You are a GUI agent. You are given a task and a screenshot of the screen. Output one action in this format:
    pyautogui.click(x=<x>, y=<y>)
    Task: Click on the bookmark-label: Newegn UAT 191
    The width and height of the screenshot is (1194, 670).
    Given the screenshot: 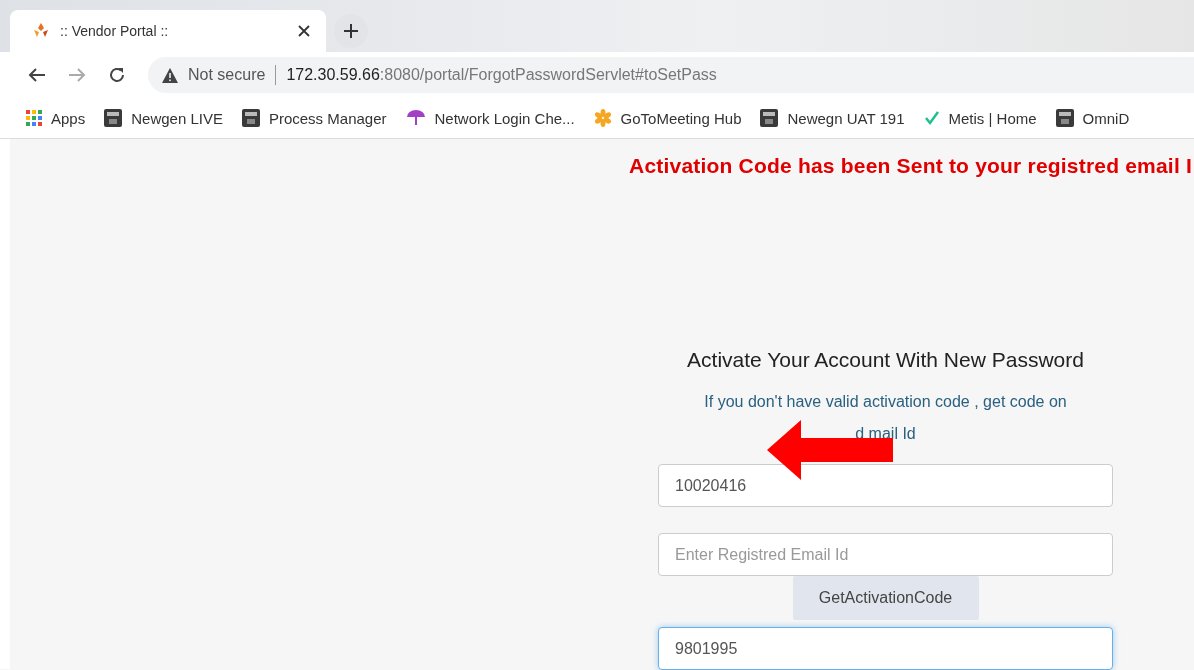 What is the action you would take?
    pyautogui.click(x=846, y=118)
    